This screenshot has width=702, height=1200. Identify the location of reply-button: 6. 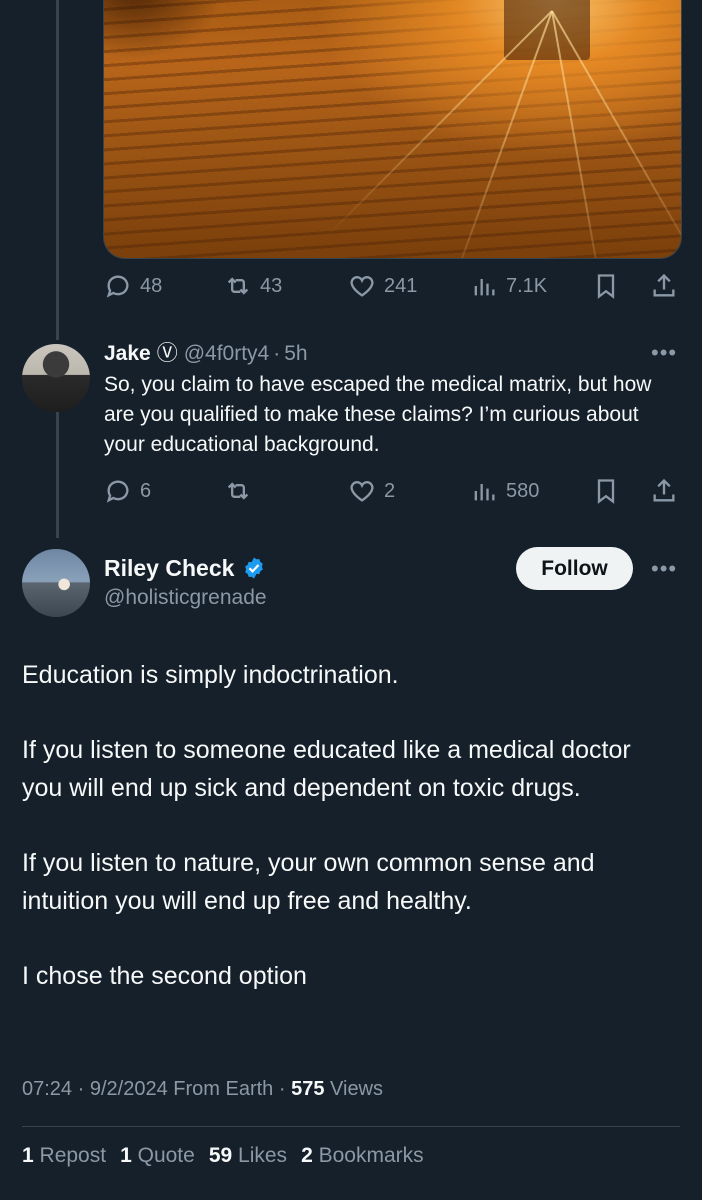
(127, 491).